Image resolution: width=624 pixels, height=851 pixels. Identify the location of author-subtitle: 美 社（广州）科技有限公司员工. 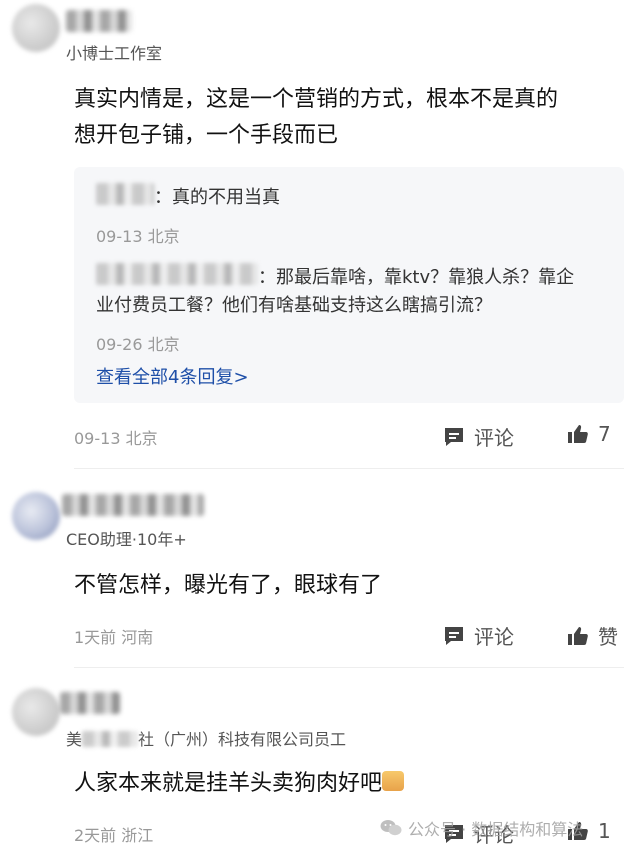
(206, 738).